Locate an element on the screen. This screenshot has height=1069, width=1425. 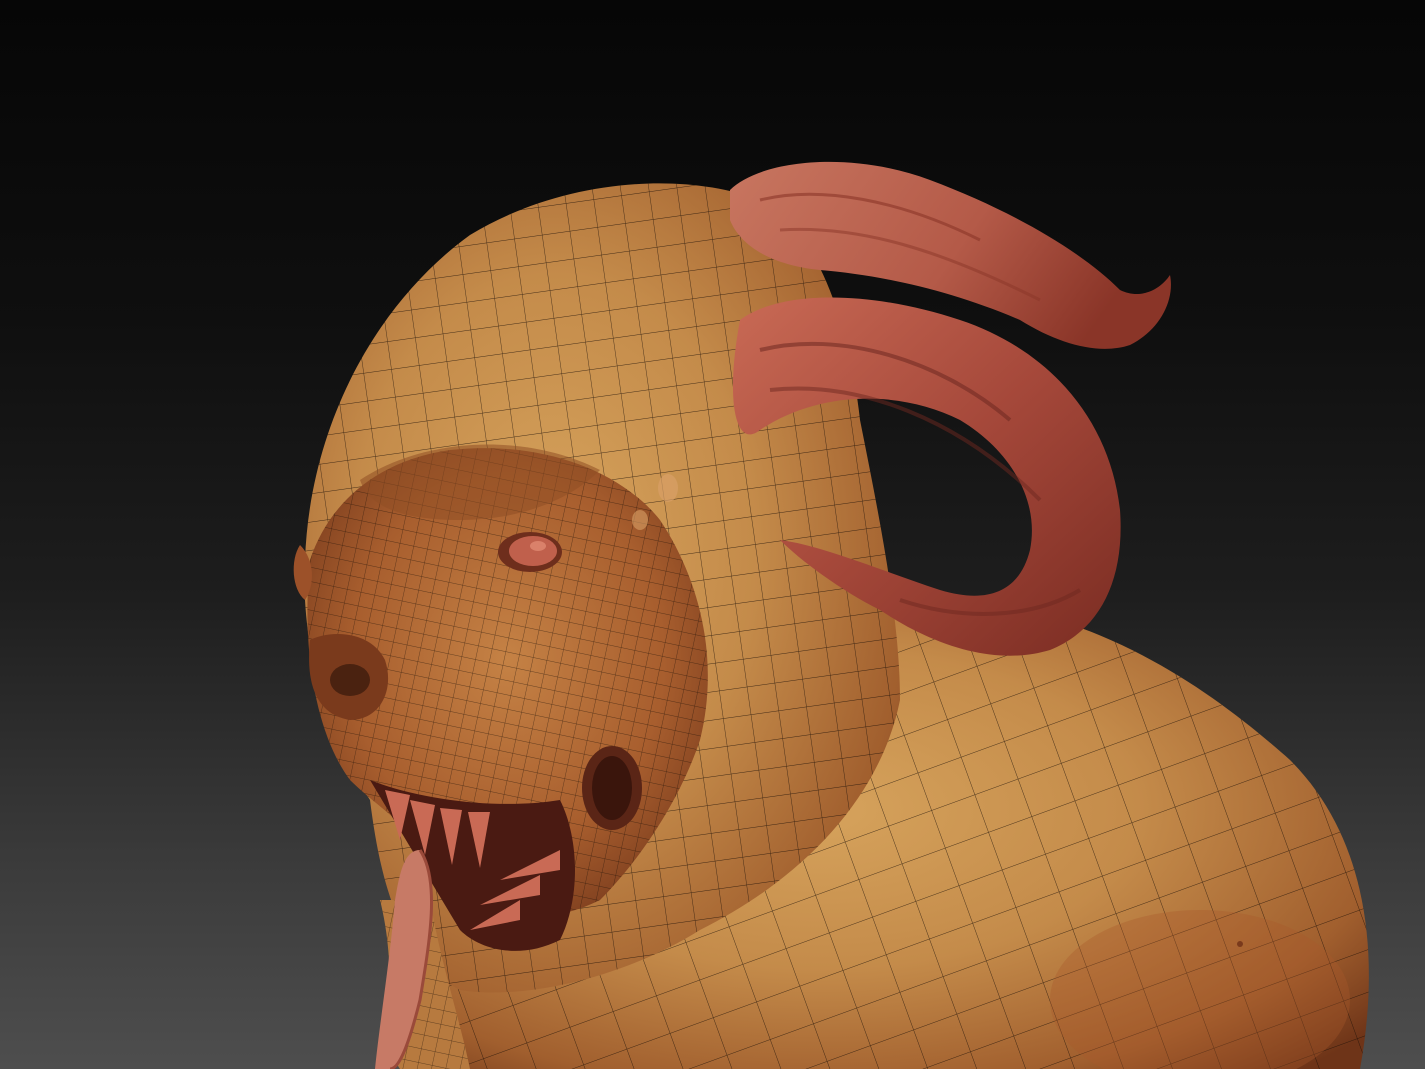
creature-eye is located at coordinates (533, 551).